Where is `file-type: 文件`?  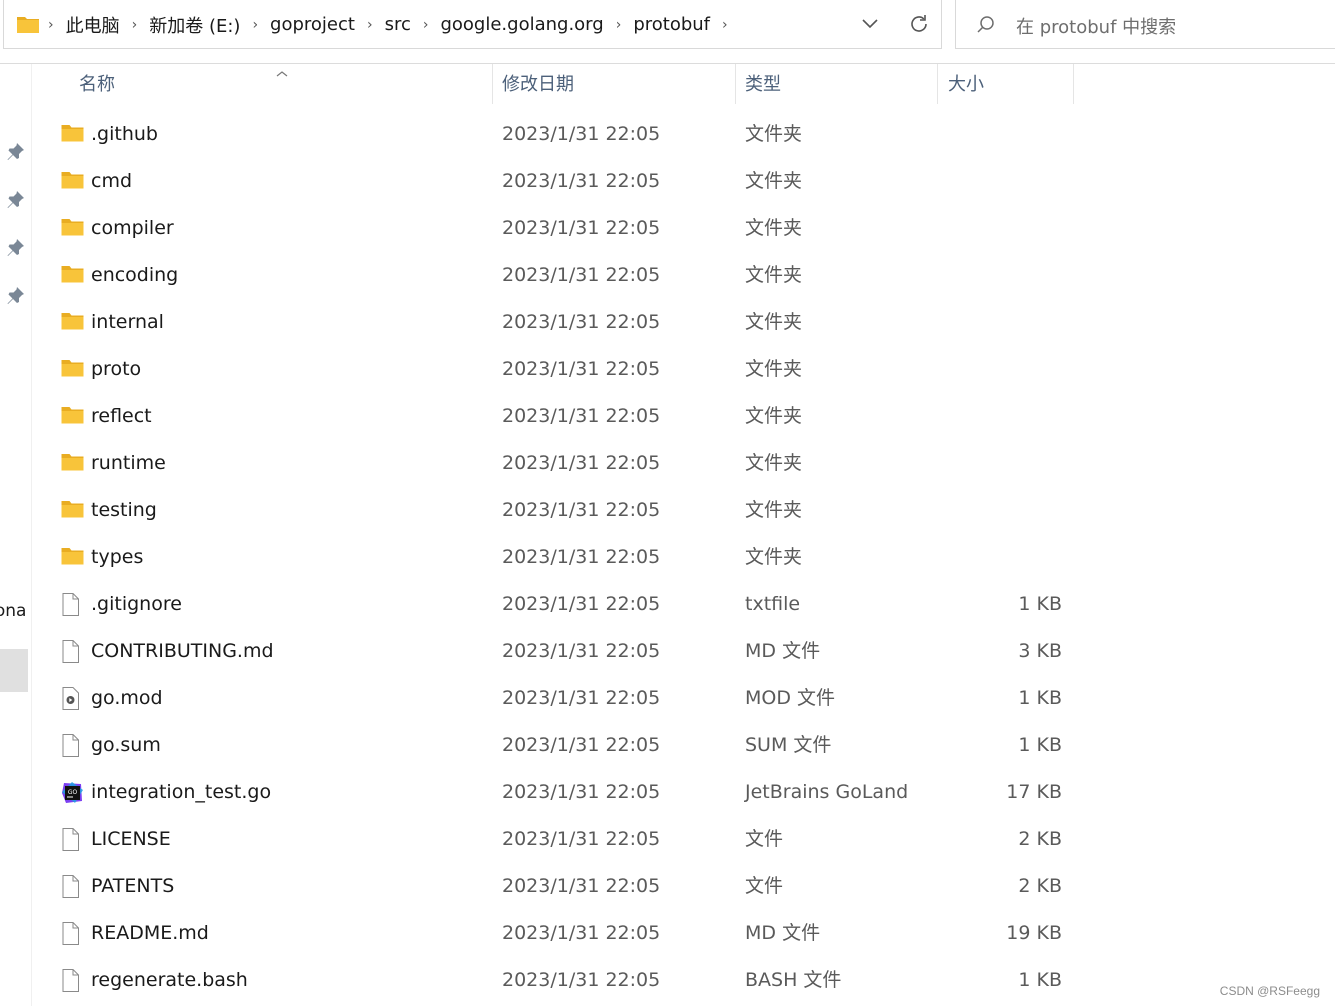 file-type: 文件 is located at coordinates (764, 839).